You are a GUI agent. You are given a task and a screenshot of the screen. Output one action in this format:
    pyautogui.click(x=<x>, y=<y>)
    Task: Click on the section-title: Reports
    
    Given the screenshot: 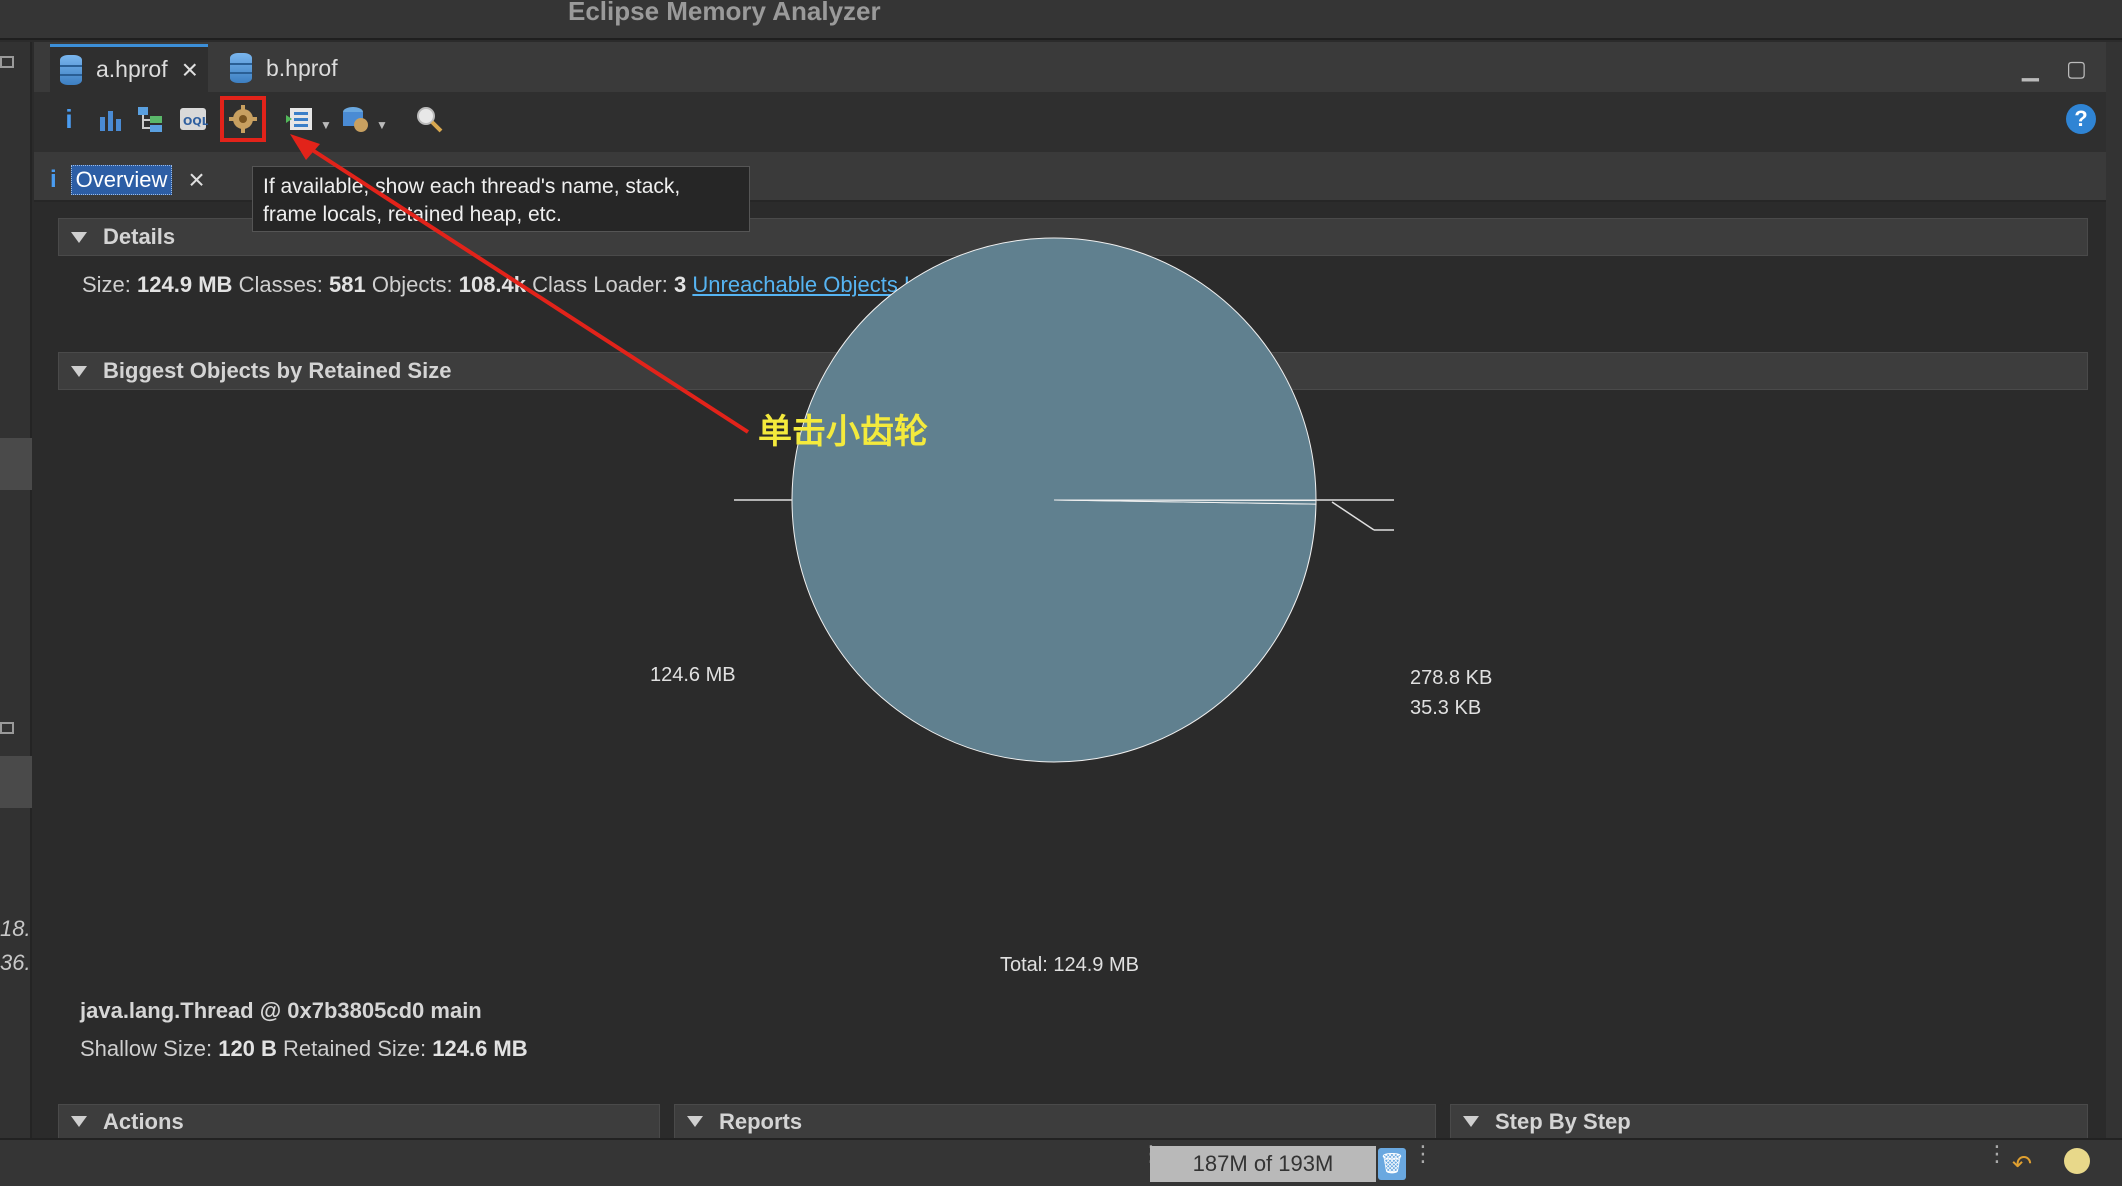 What is the action you would take?
    pyautogui.click(x=761, y=1121)
    